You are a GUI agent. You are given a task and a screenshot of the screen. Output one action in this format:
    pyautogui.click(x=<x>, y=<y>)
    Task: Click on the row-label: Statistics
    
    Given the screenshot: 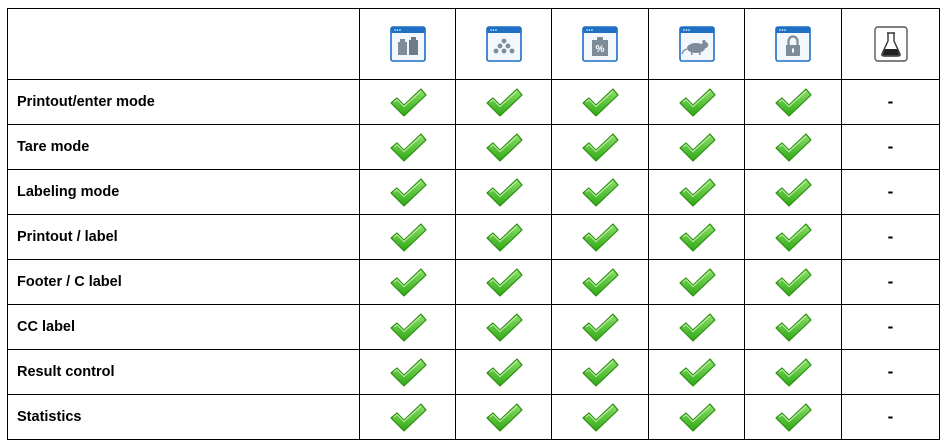 What is the action you would take?
    pyautogui.click(x=183, y=417)
    